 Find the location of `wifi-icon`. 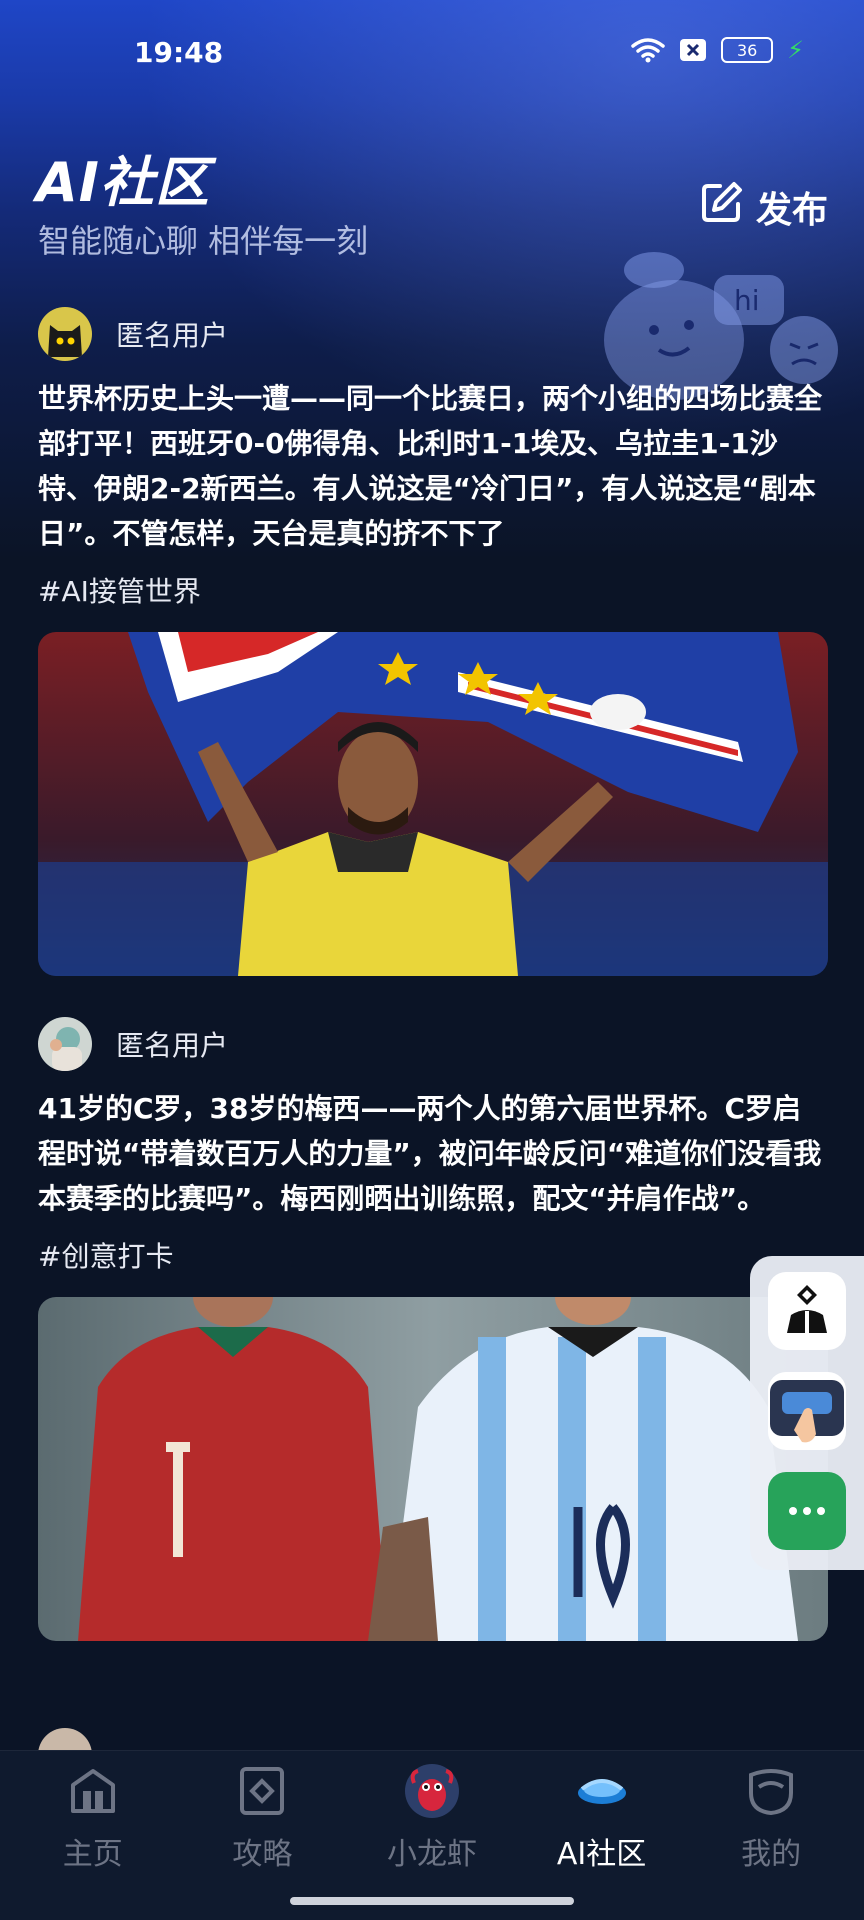

wifi-icon is located at coordinates (648, 50).